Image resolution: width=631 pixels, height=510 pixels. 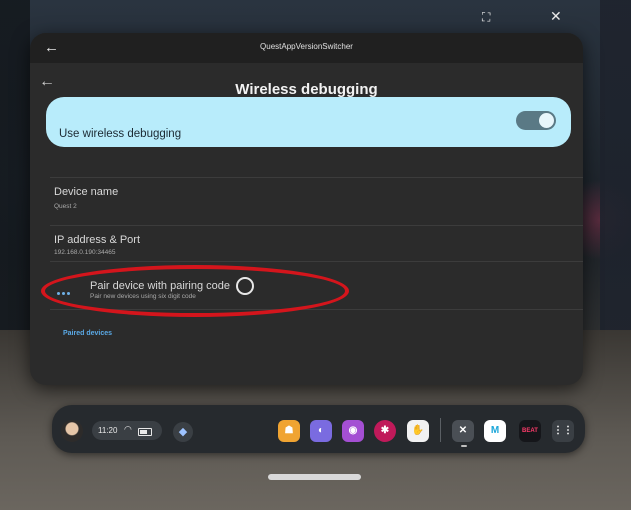 What do you see at coordinates (536, 120) in the screenshot?
I see `wireless-debugging-switch` at bounding box center [536, 120].